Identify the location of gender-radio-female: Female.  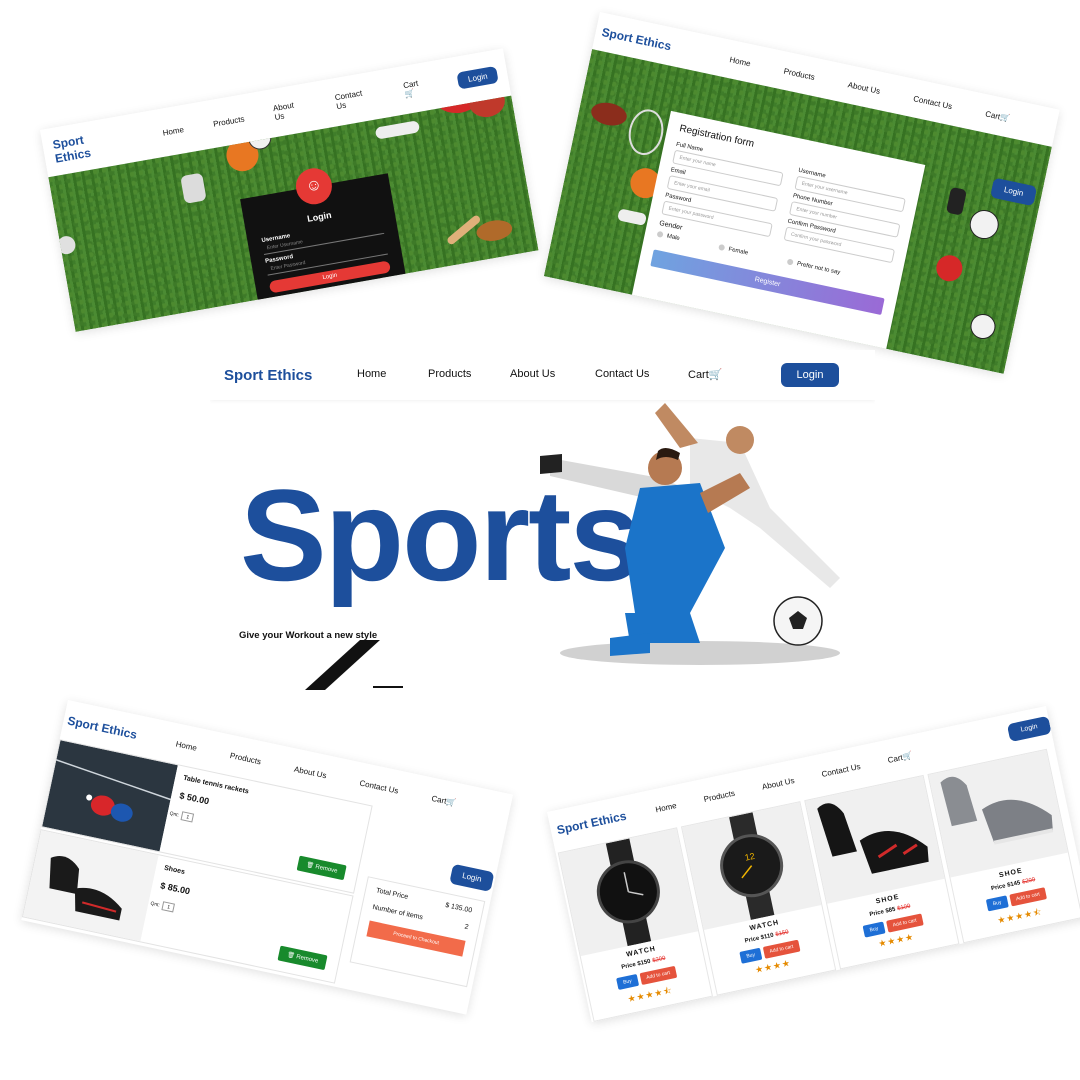
(733, 250).